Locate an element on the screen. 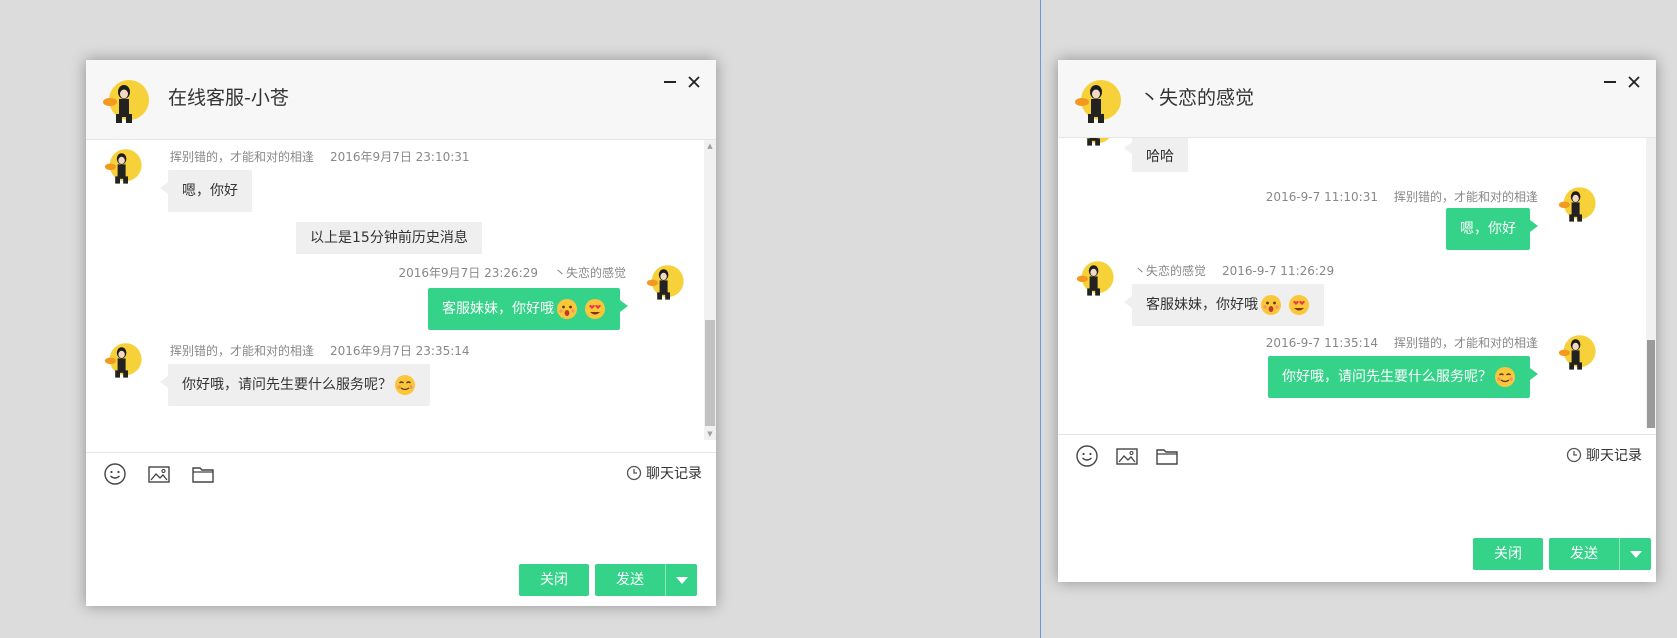  message-meta: 挥别错的，才能和对的相逢 2016年9月7日 23:35:14 is located at coordinates (320, 350).